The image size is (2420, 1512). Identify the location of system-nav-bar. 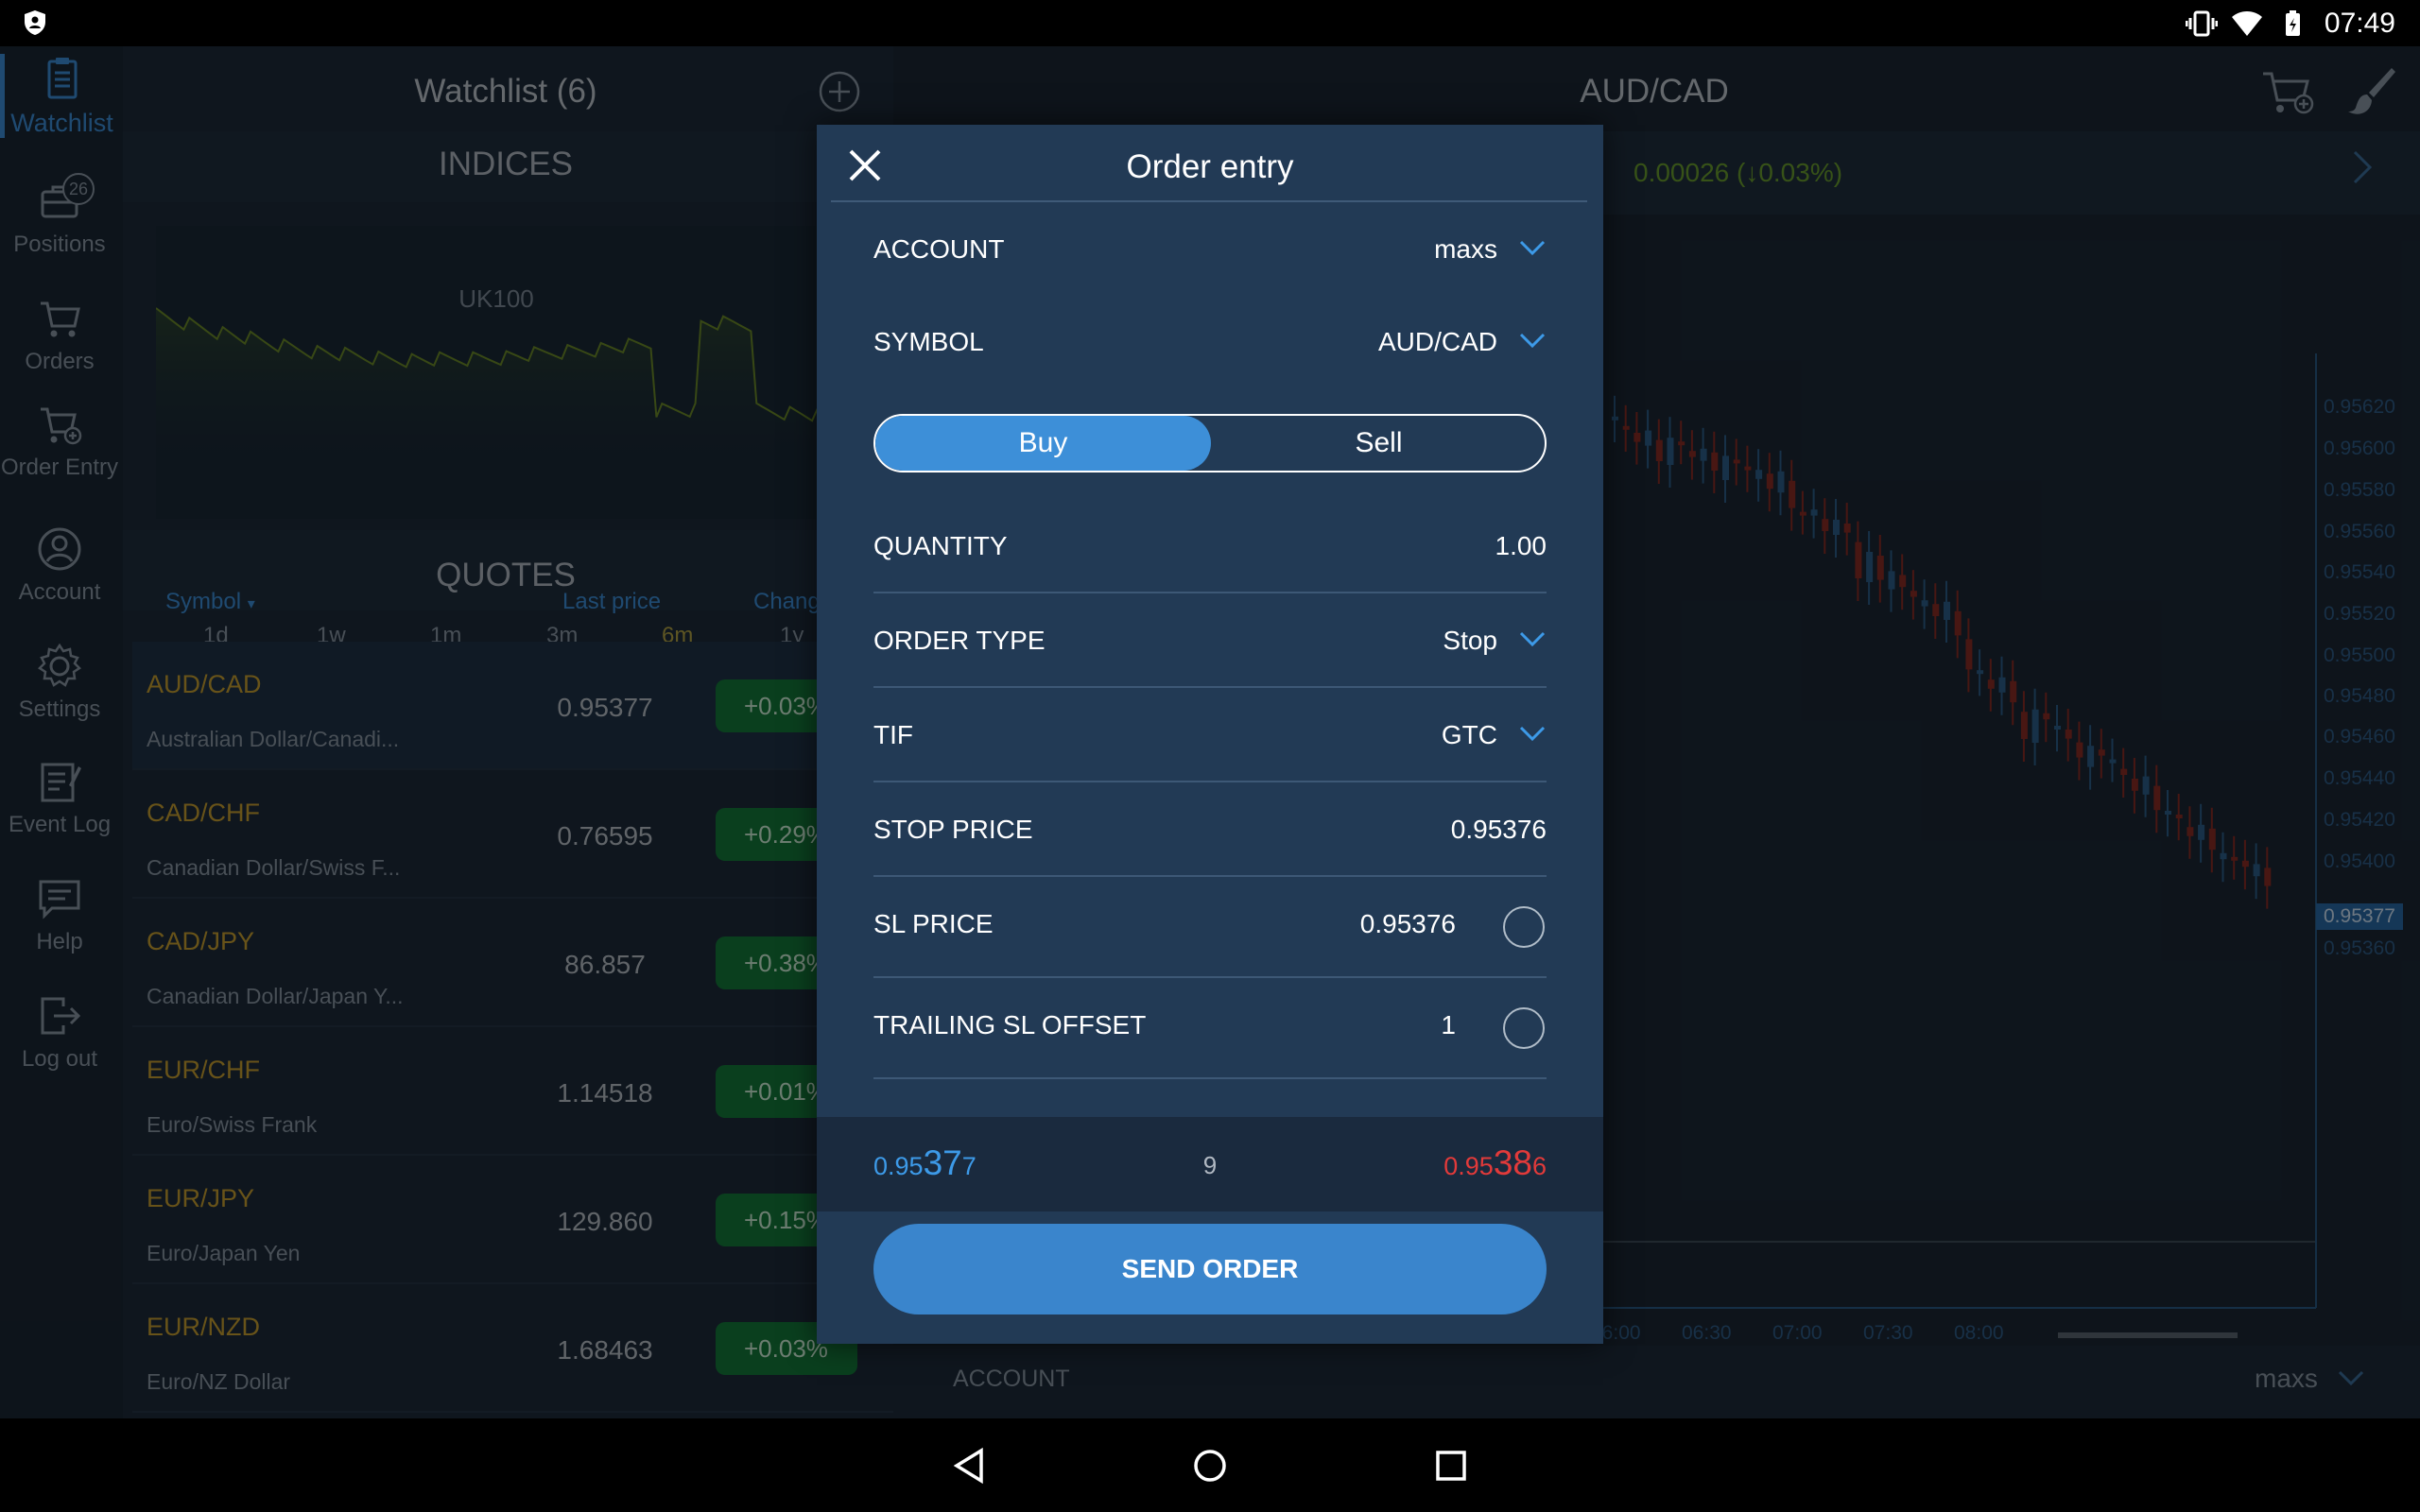
(1210, 1465).